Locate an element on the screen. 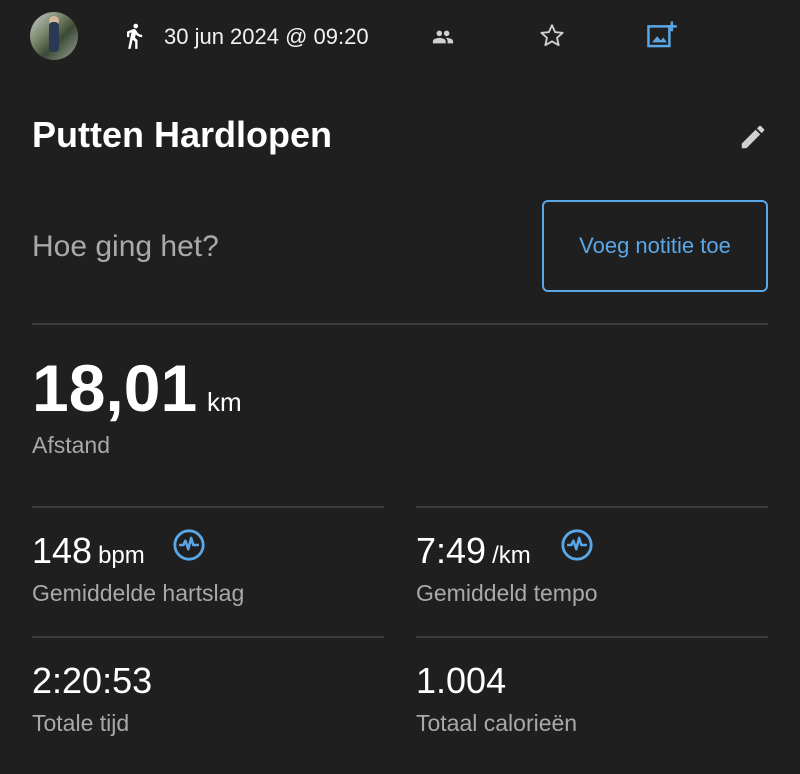 The width and height of the screenshot is (800, 774). stat-number: 1.004 is located at coordinates (461, 680).